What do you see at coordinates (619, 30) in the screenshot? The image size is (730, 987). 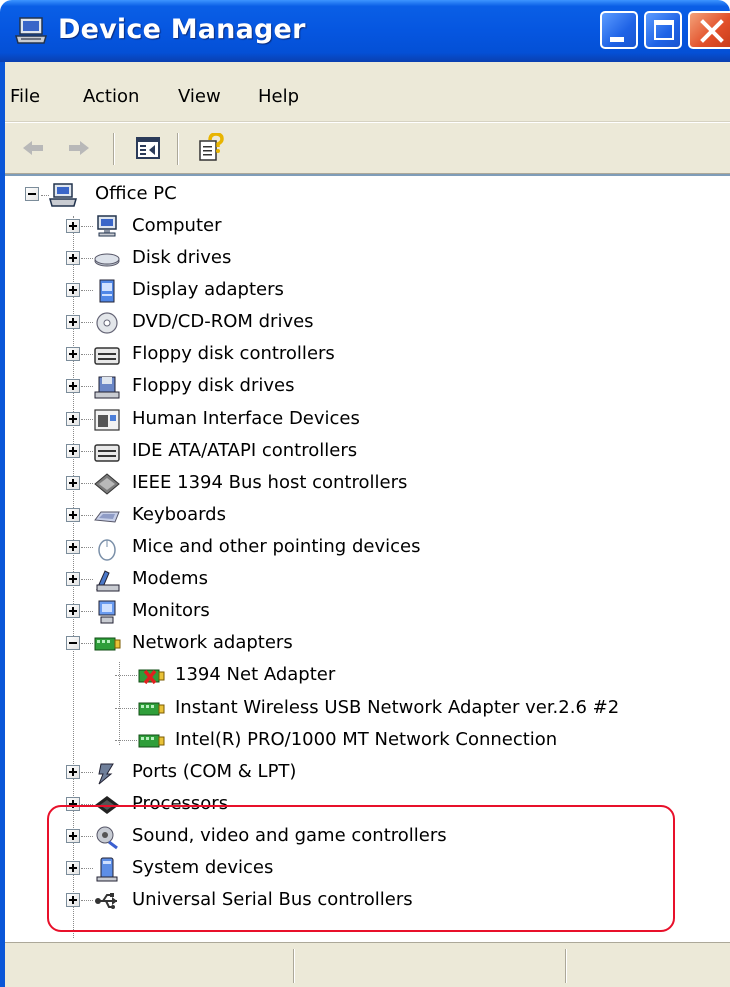 I see `minimize-button` at bounding box center [619, 30].